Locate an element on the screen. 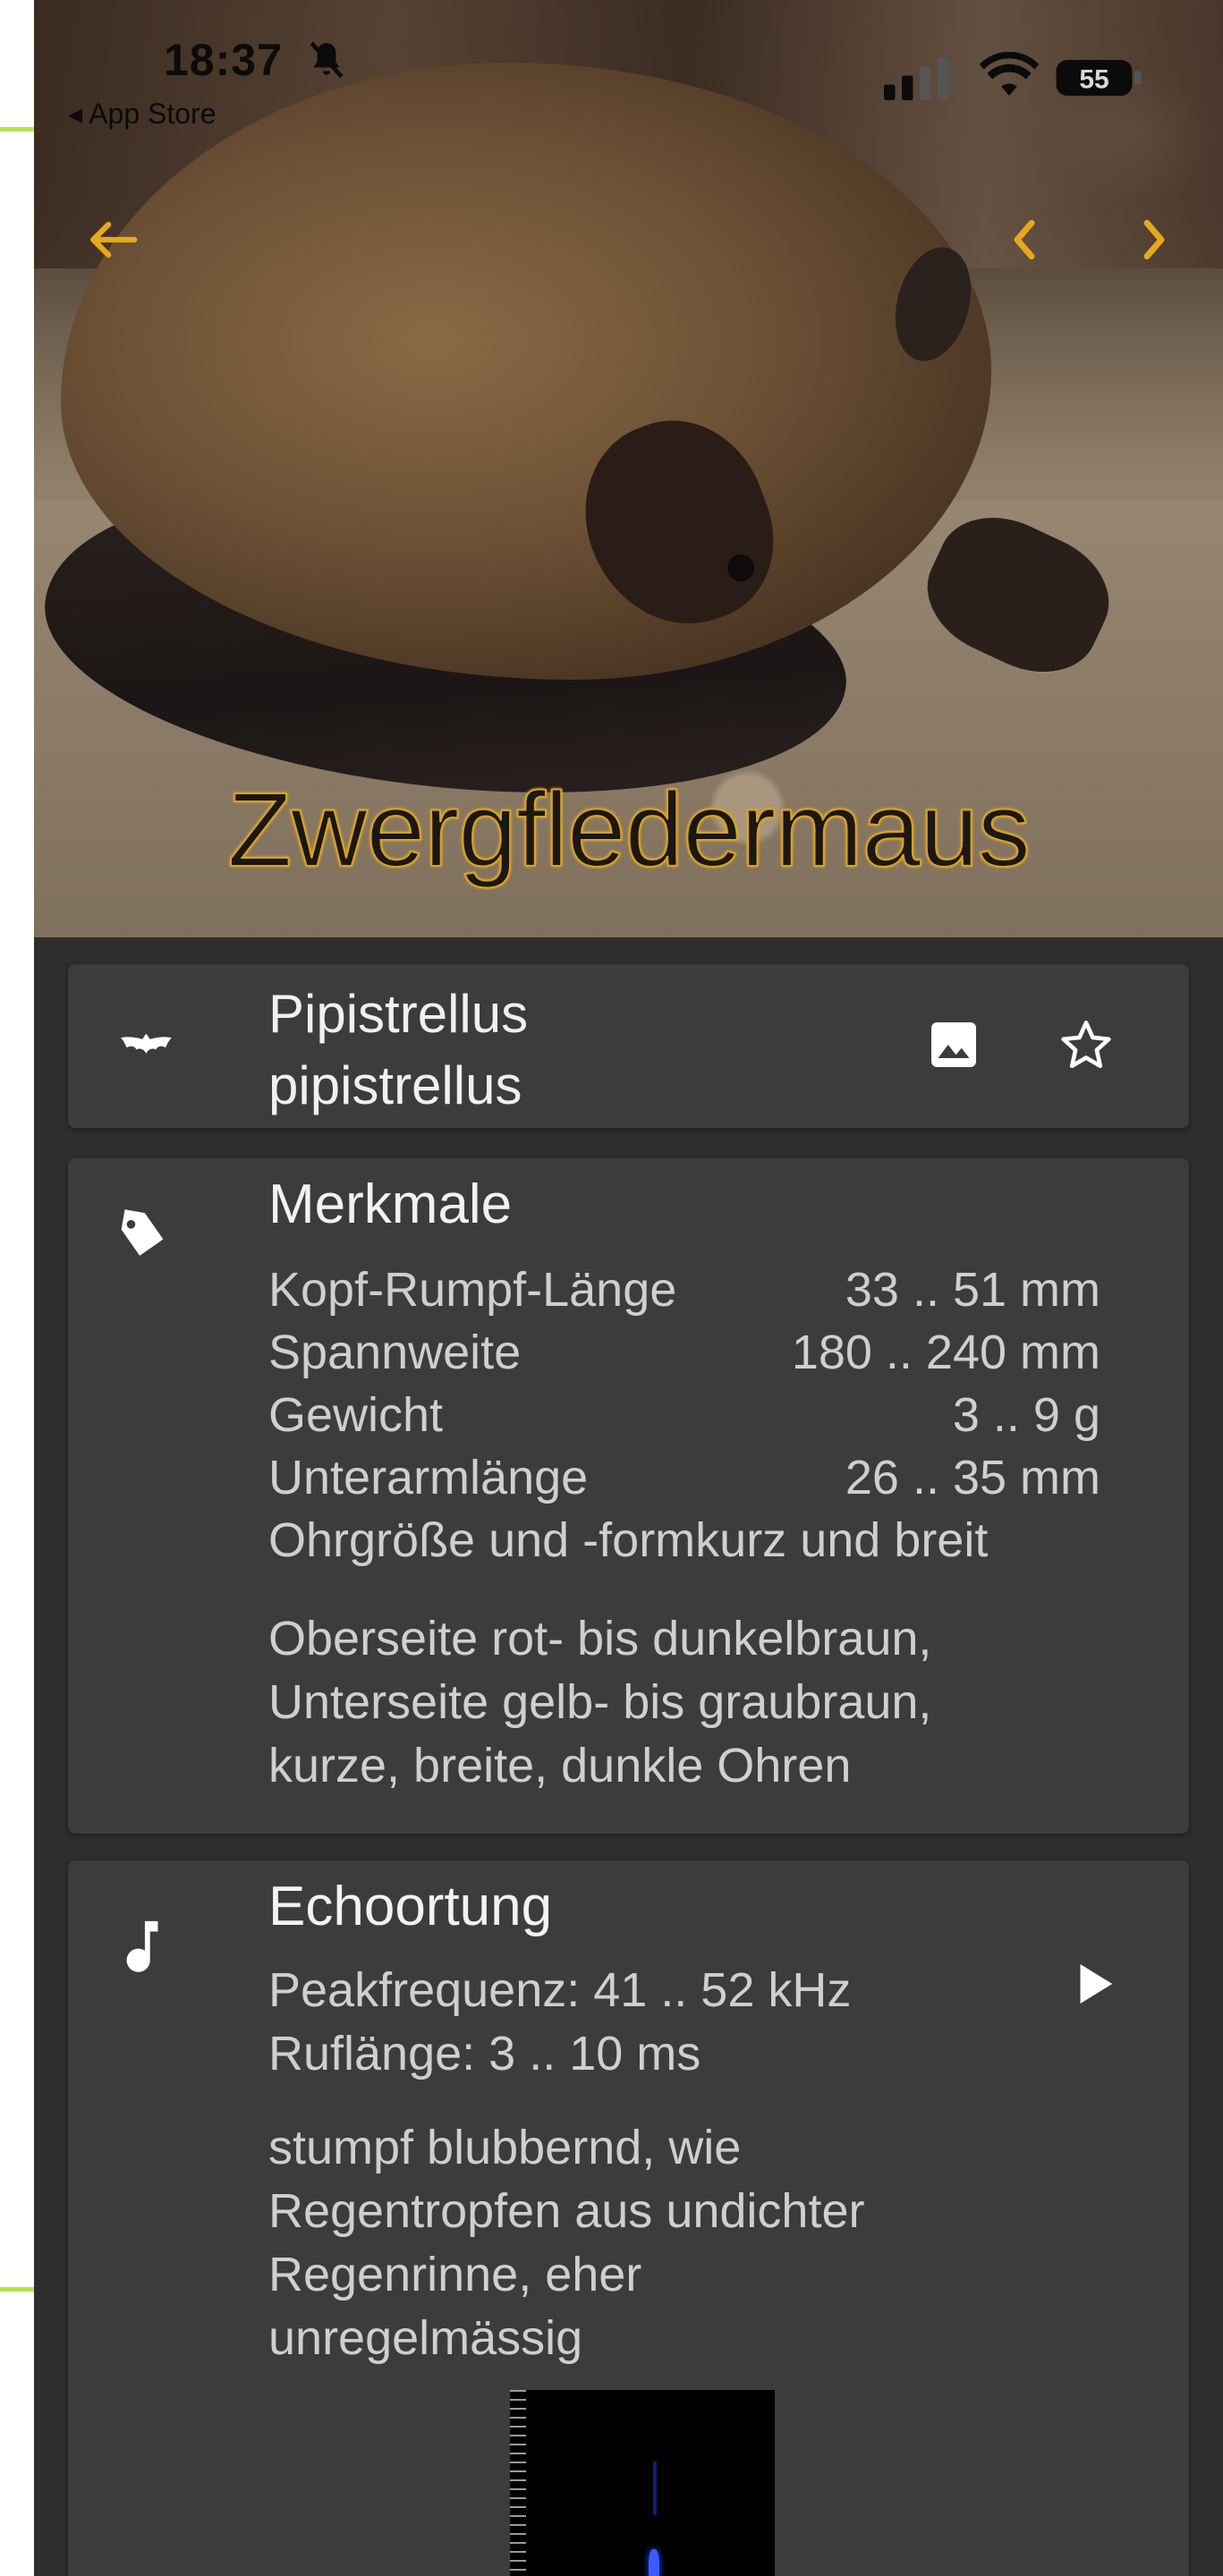  features-heading: Merkmale is located at coordinates (390, 1204).